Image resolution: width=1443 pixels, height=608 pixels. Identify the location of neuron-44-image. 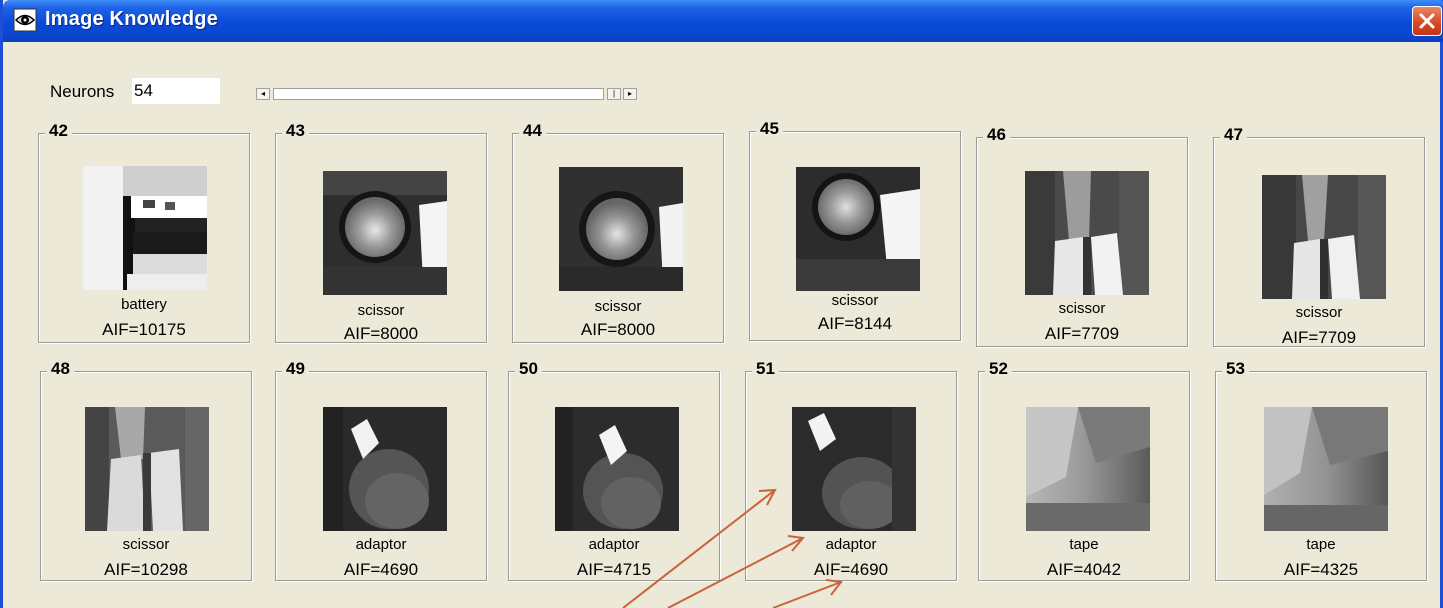
(621, 229).